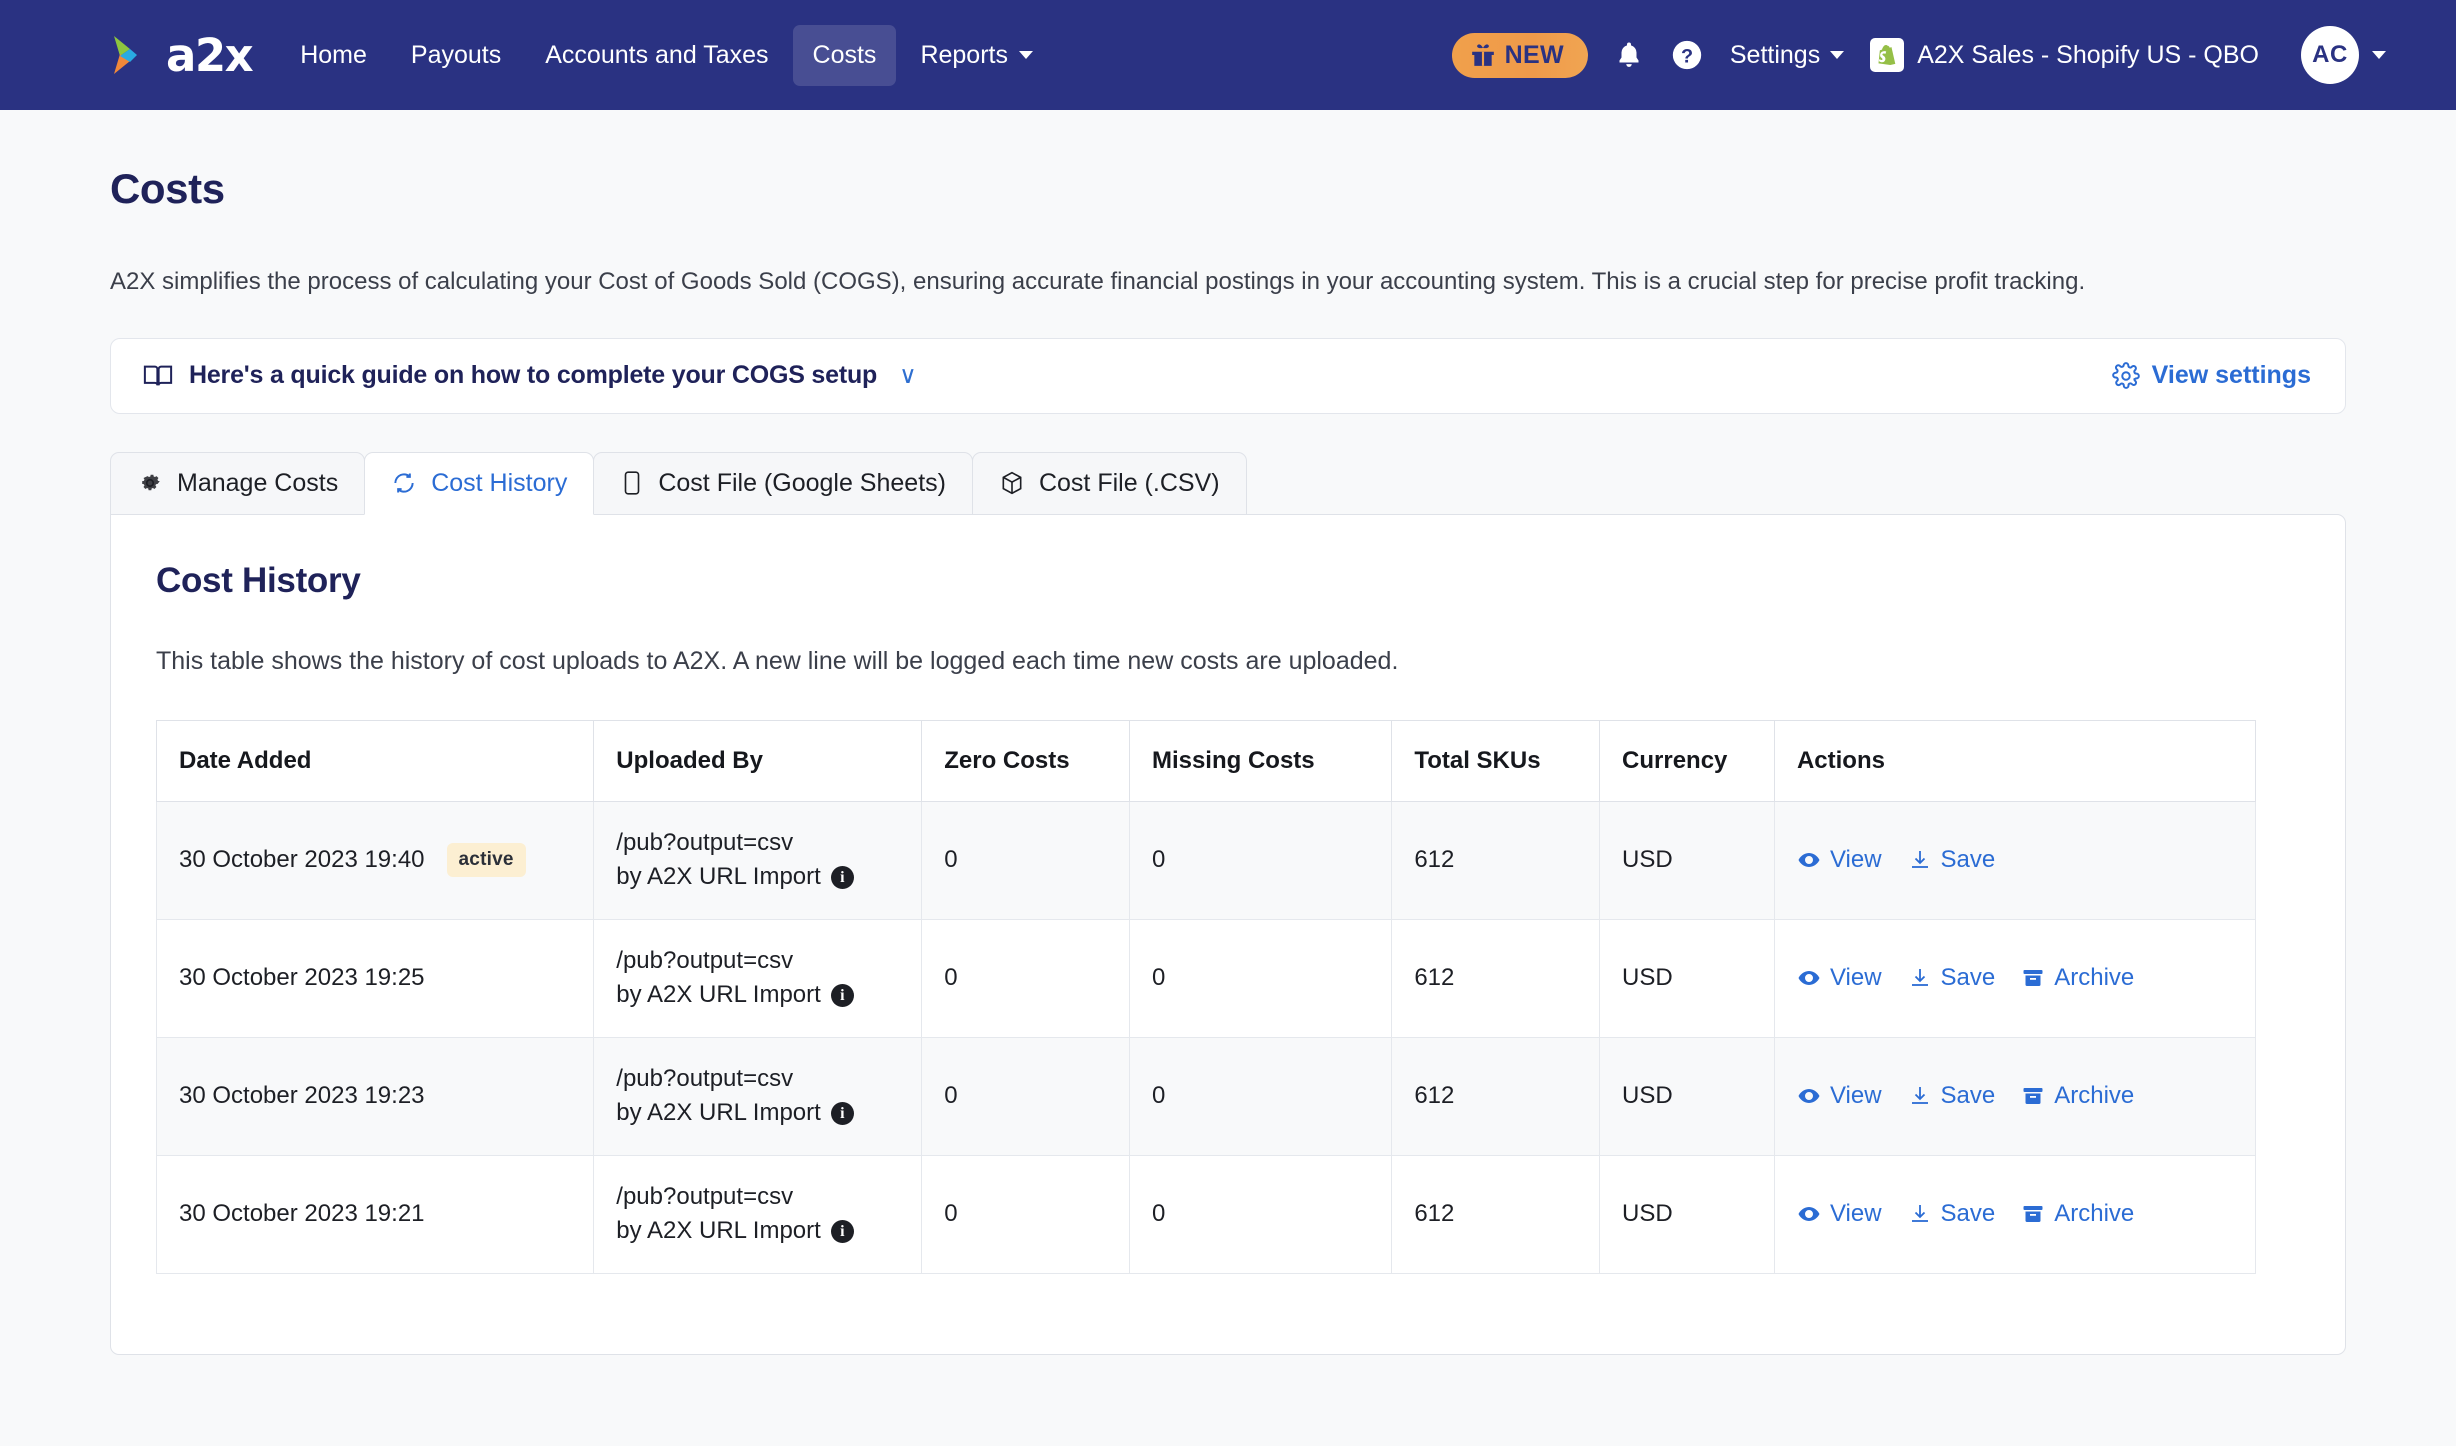 The height and width of the screenshot is (1446, 2456). I want to click on date-text: 30 October 2023 19:25, so click(302, 978).